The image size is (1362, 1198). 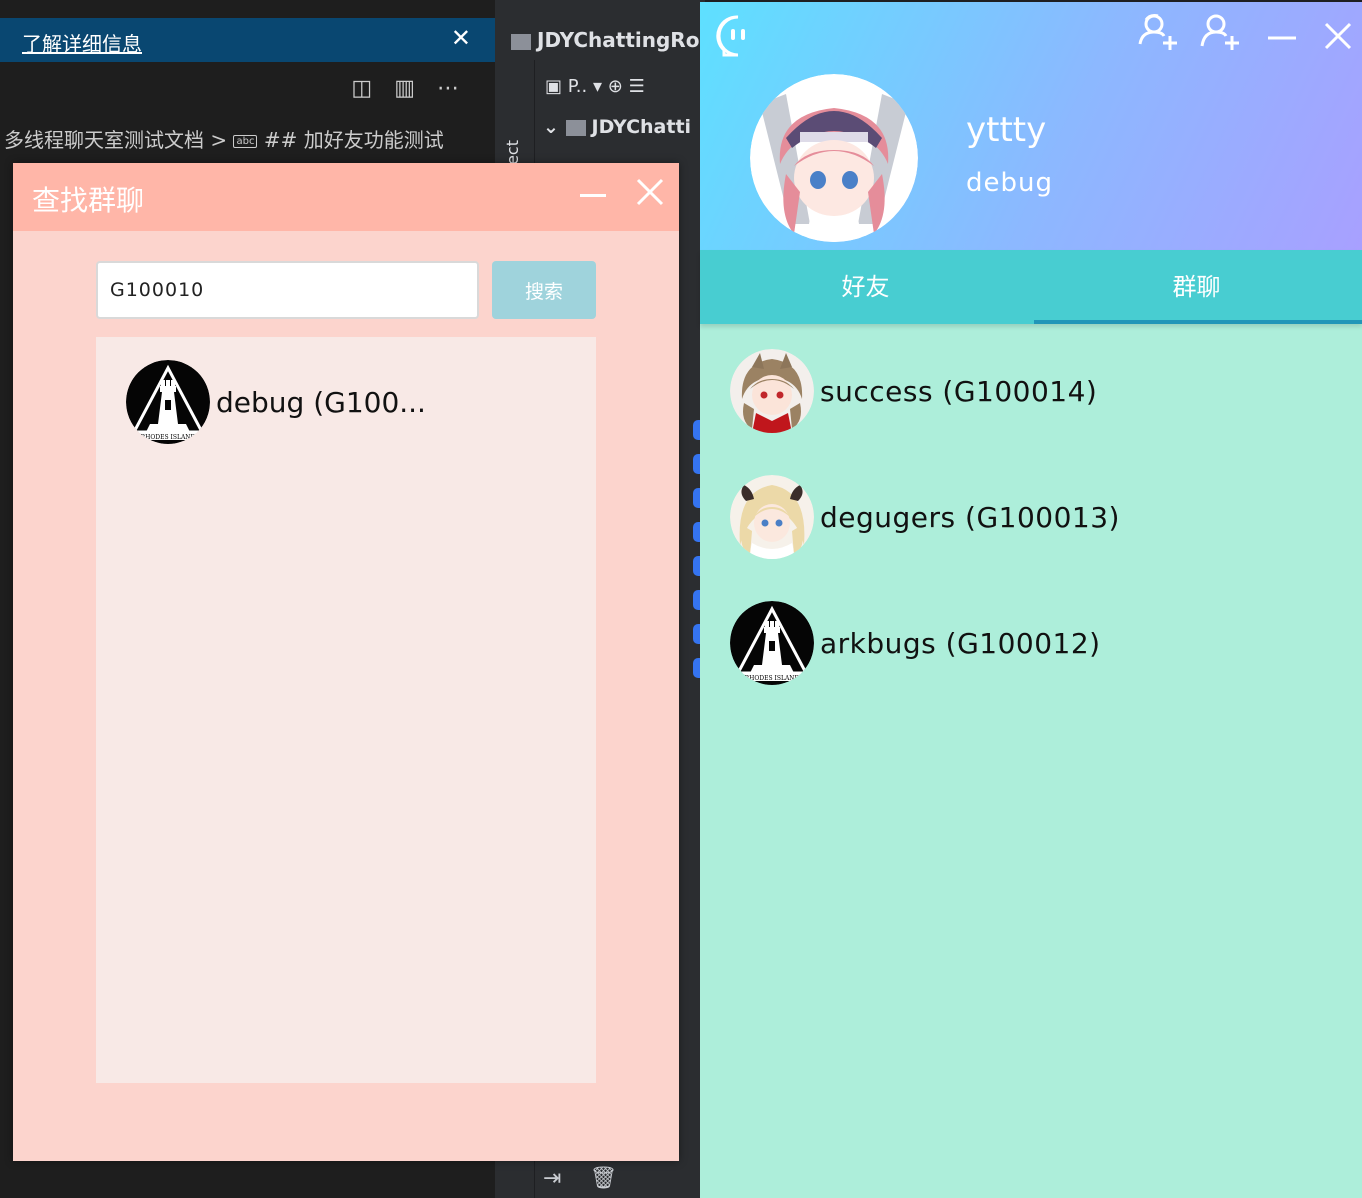 What do you see at coordinates (552, 1178) in the screenshot?
I see `login-icon: ⇥` at bounding box center [552, 1178].